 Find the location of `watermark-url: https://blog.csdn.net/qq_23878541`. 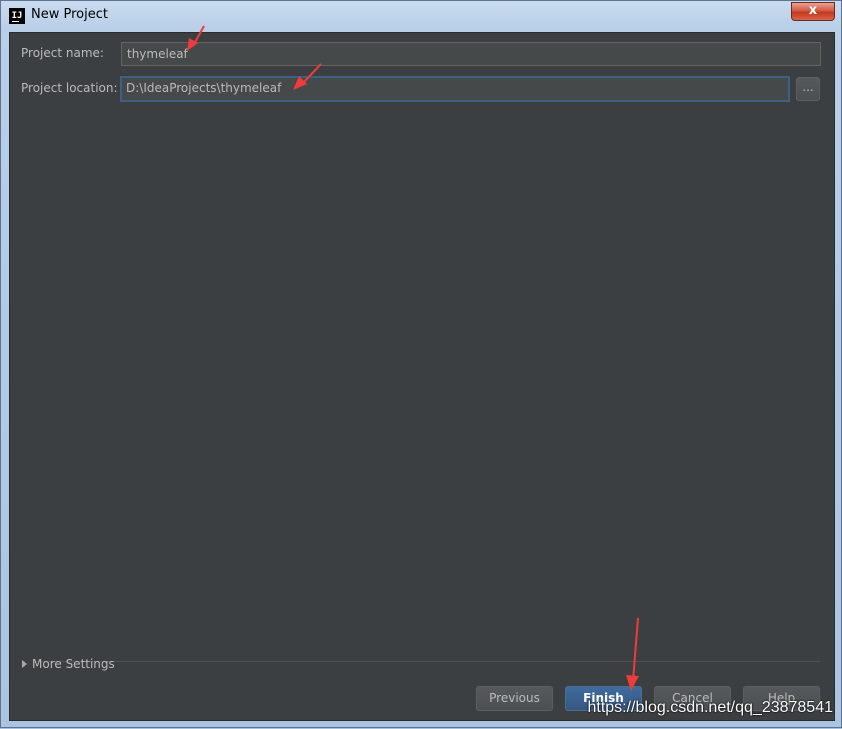

watermark-url: https://blog.csdn.net/qq_23878541 is located at coordinates (710, 707).